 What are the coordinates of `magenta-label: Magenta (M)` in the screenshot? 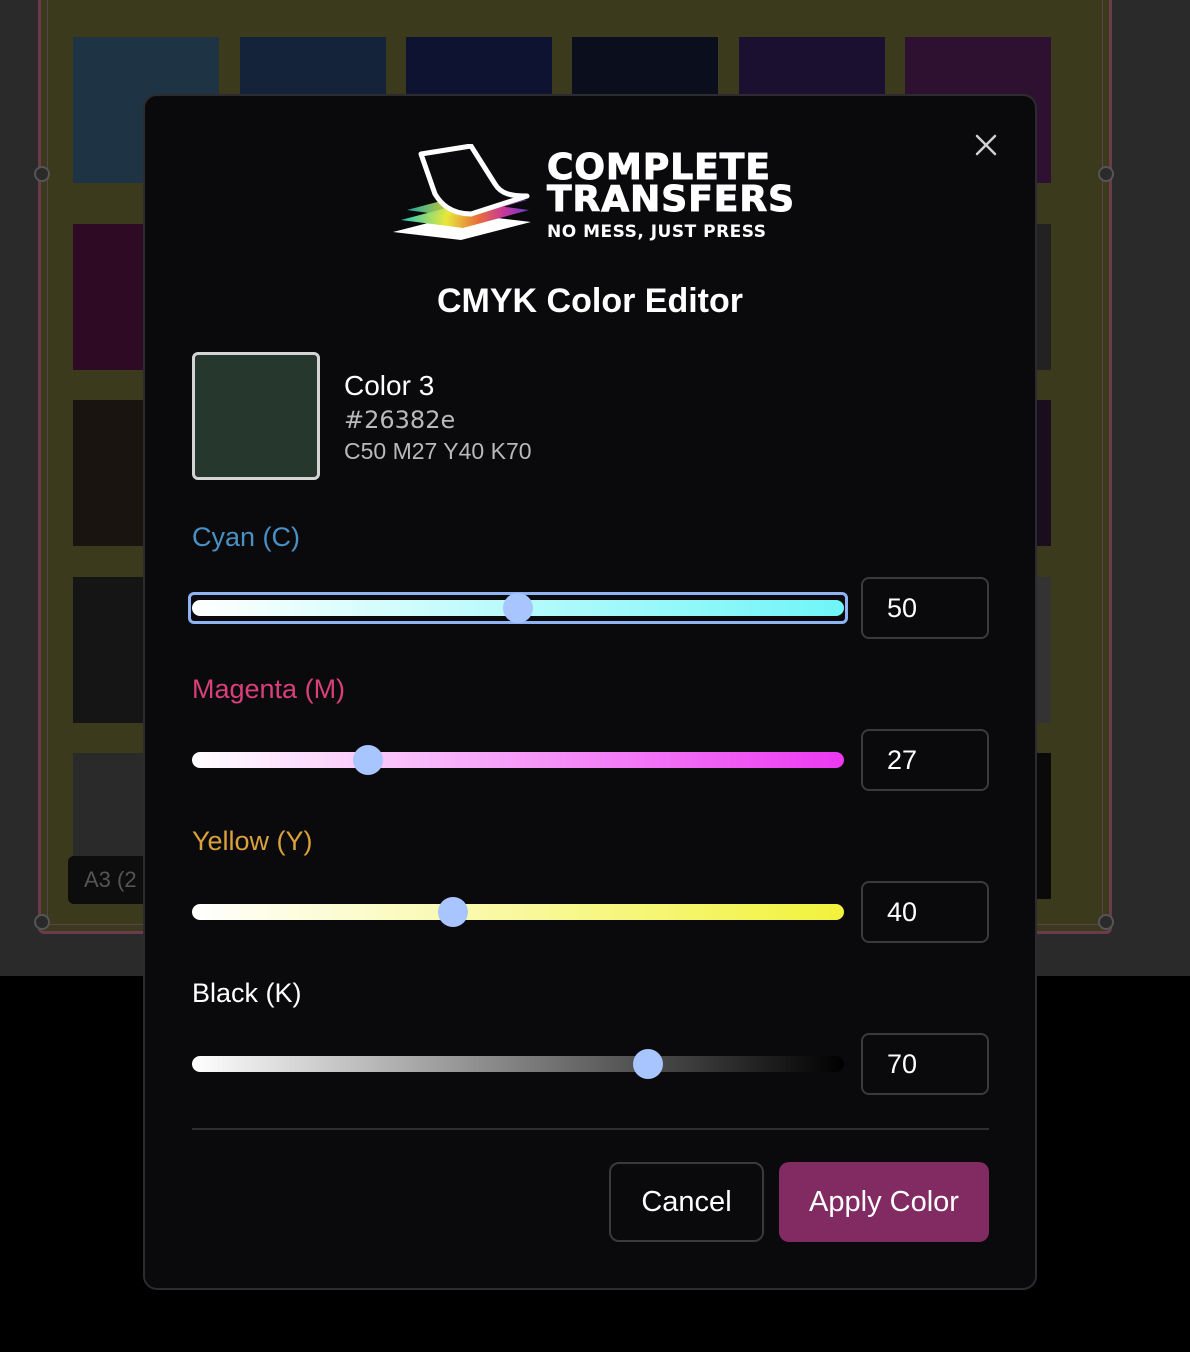 It's located at (269, 689).